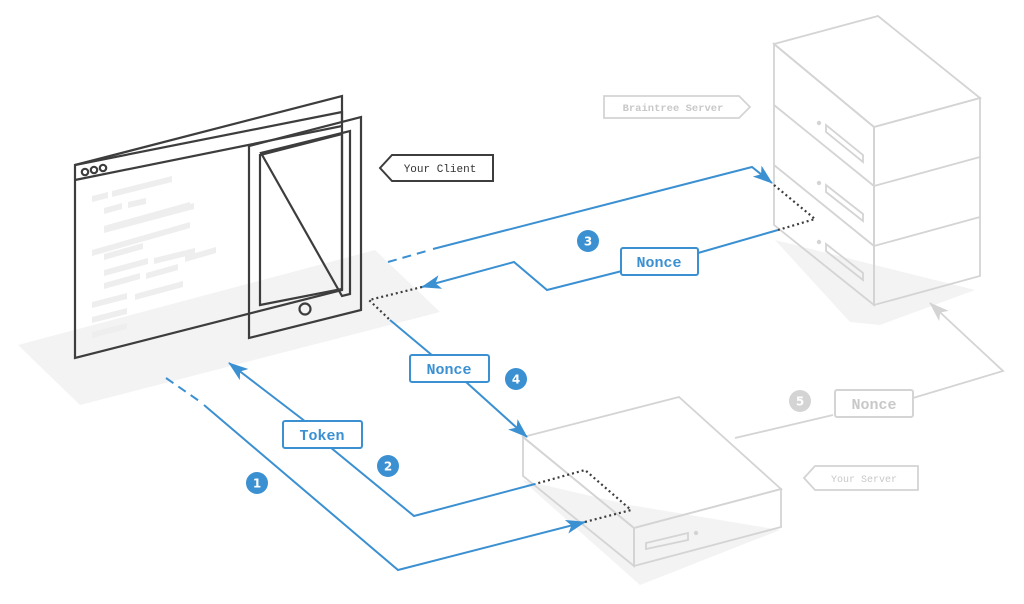  I want to click on nonce-message-label-step-3: Nonce, so click(659, 261).